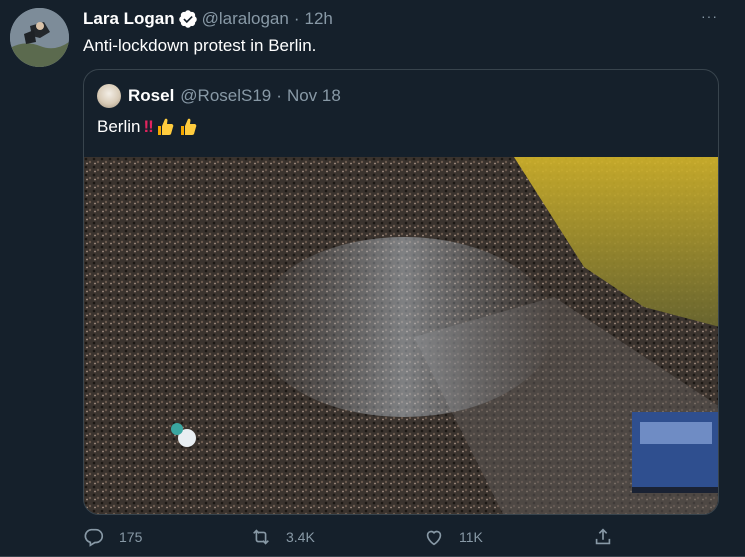 This screenshot has height=557, width=745. I want to click on quoted-header: Rosel @RoselS19 · Nov 18, so click(219, 96).